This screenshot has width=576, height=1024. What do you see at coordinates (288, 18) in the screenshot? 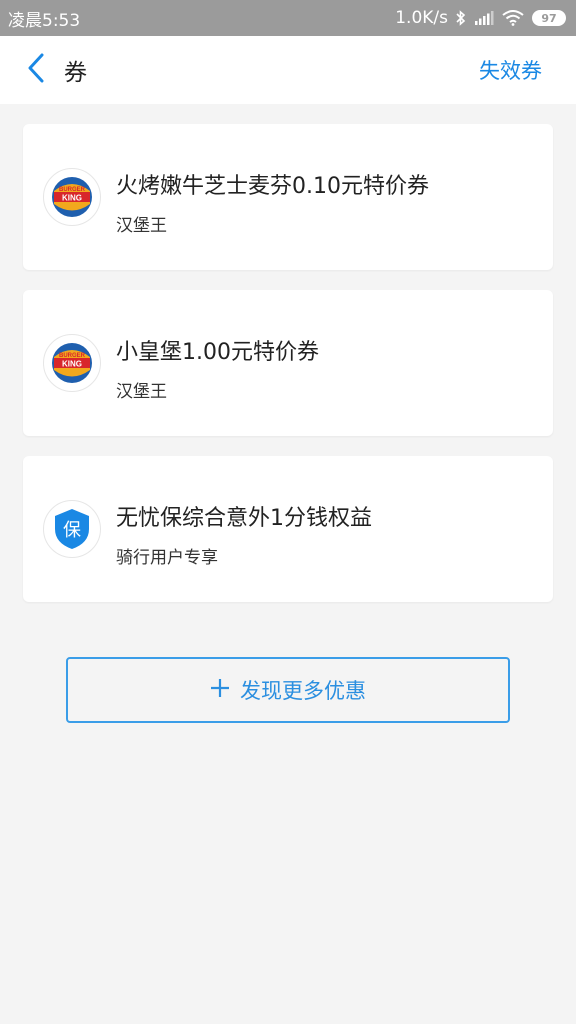
I see `status-bar: 凌晨5:53 1.0K/s 97` at bounding box center [288, 18].